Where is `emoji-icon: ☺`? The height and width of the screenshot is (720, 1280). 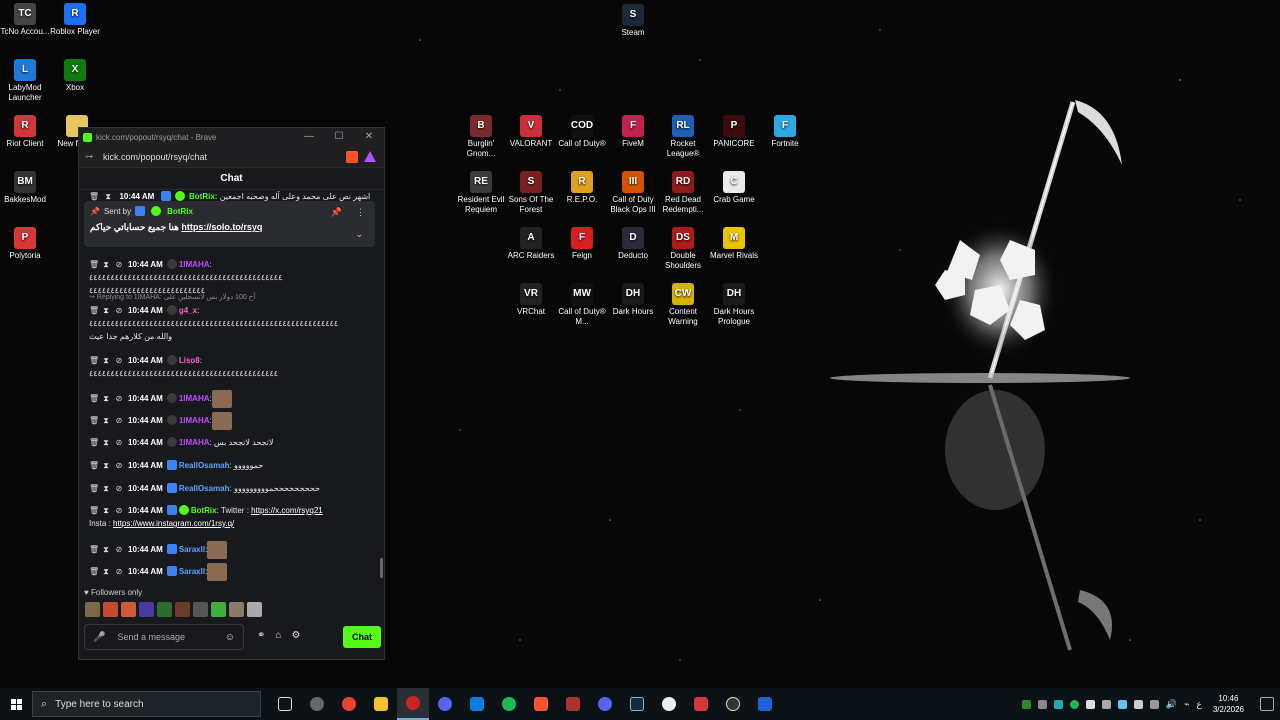 emoji-icon: ☺ is located at coordinates (230, 637).